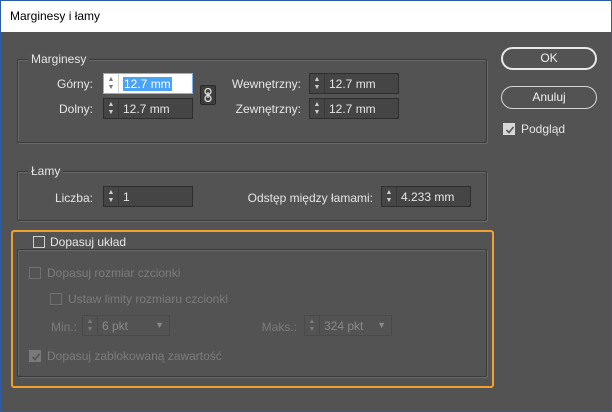  Describe the element at coordinates (549, 58) in the screenshot. I see `ok-button: OK` at that location.